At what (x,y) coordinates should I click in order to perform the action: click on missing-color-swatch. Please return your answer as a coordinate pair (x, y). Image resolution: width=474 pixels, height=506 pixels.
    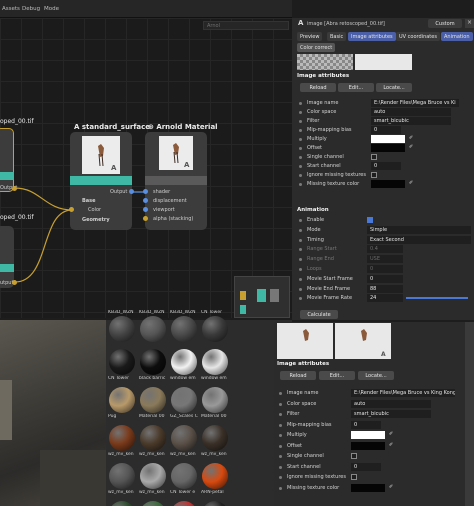
    Looking at the image, I should click on (368, 487).